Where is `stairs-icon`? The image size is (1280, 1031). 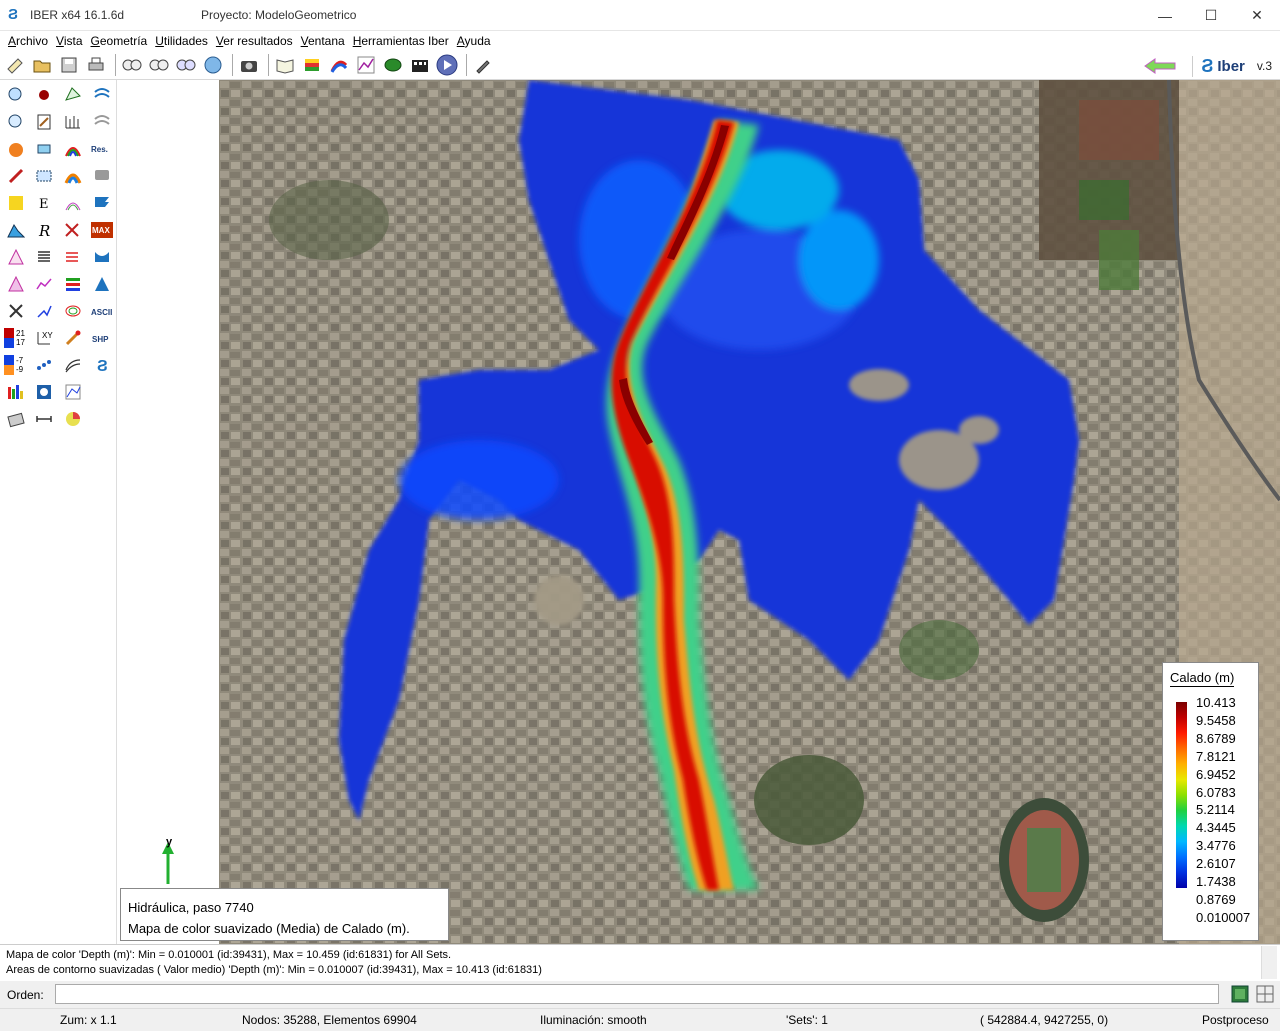
stairs-icon is located at coordinates (102, 203).